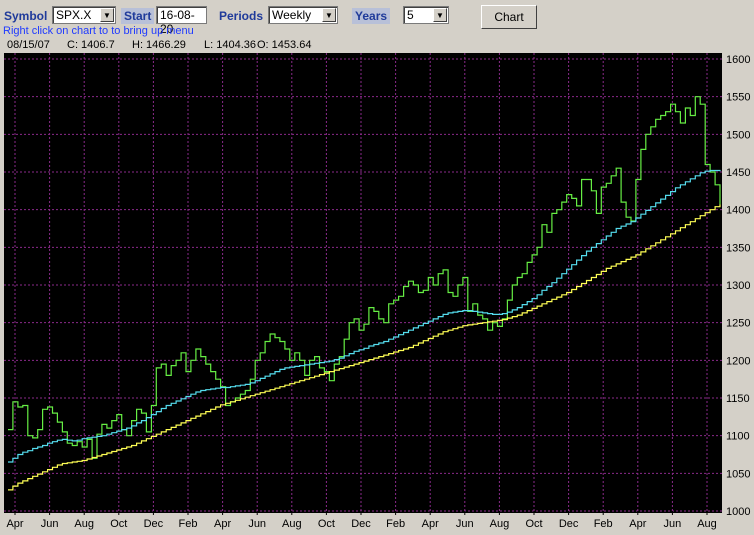 Image resolution: width=754 pixels, height=535 pixels. I want to click on symbol-value: SPX.X, so click(74, 15).